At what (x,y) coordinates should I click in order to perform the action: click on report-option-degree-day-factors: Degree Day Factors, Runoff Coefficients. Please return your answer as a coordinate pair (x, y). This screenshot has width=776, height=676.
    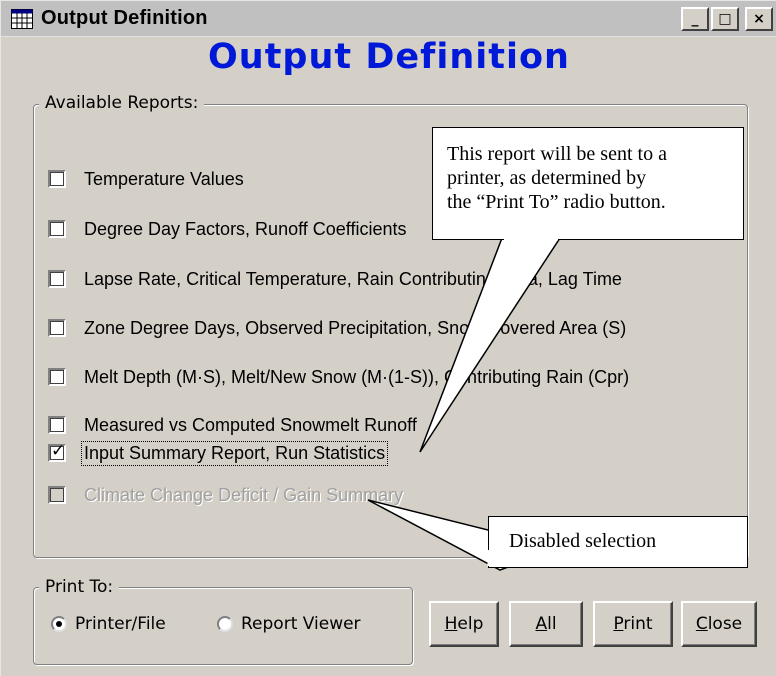
    Looking at the image, I should click on (227, 229).